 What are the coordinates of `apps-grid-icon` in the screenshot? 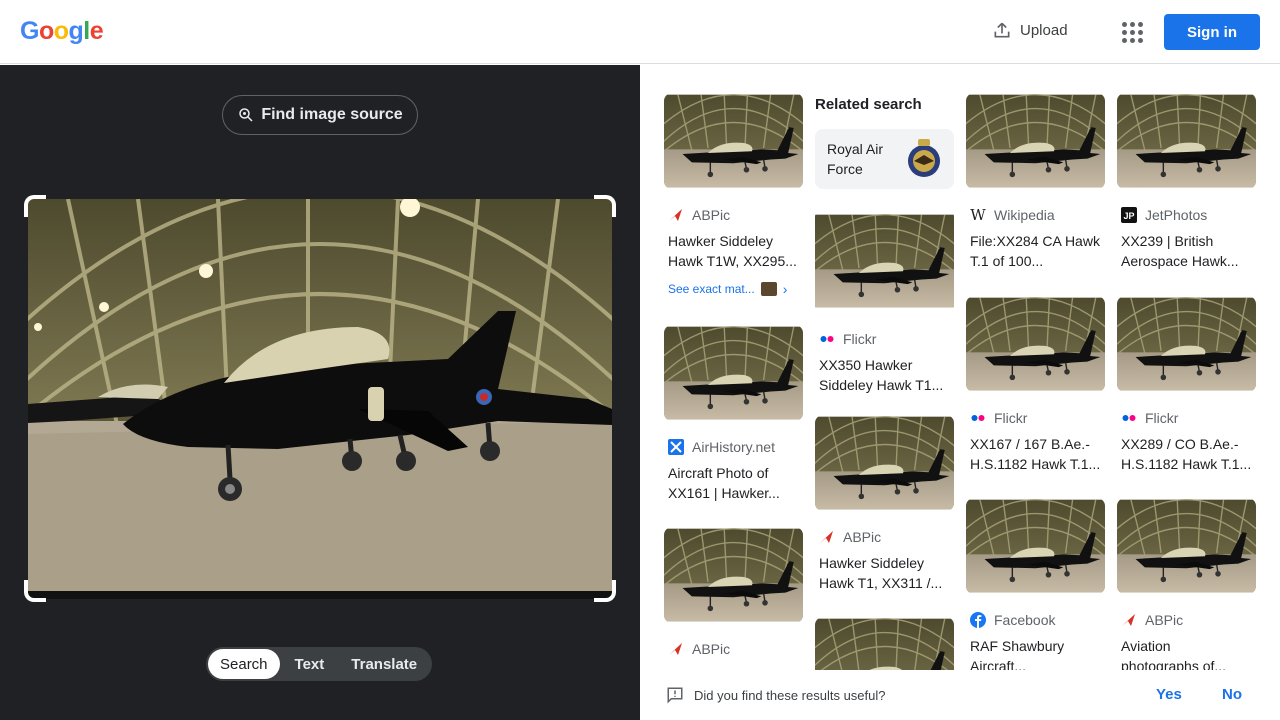 It's located at (1132, 32).